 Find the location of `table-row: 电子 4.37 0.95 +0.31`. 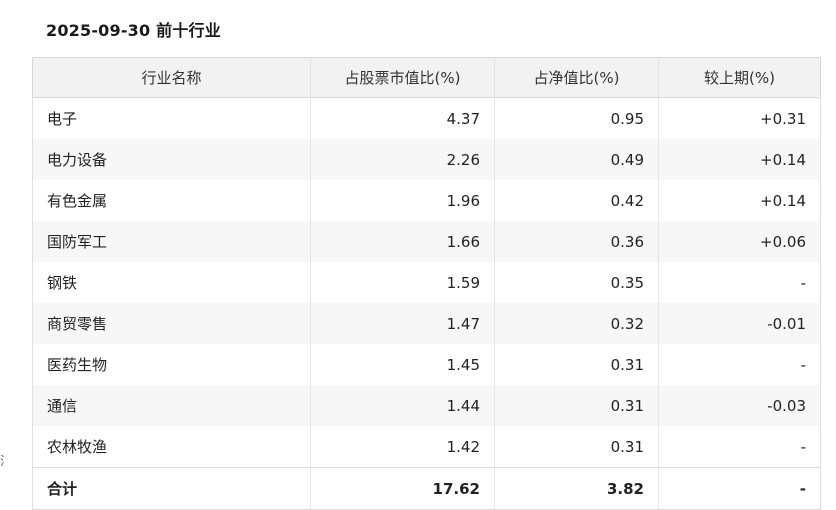

table-row: 电子 4.37 0.95 +0.31 is located at coordinates (426, 118).